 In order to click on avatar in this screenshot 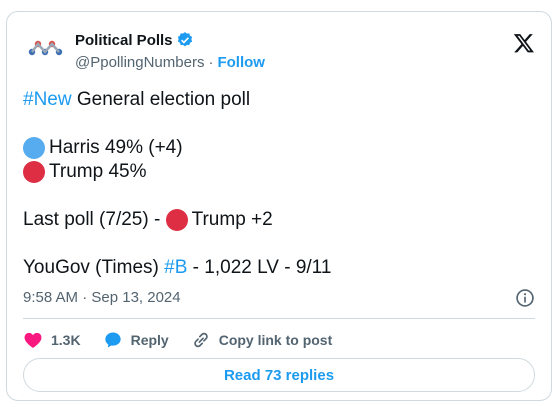, I will do `click(45, 48)`.